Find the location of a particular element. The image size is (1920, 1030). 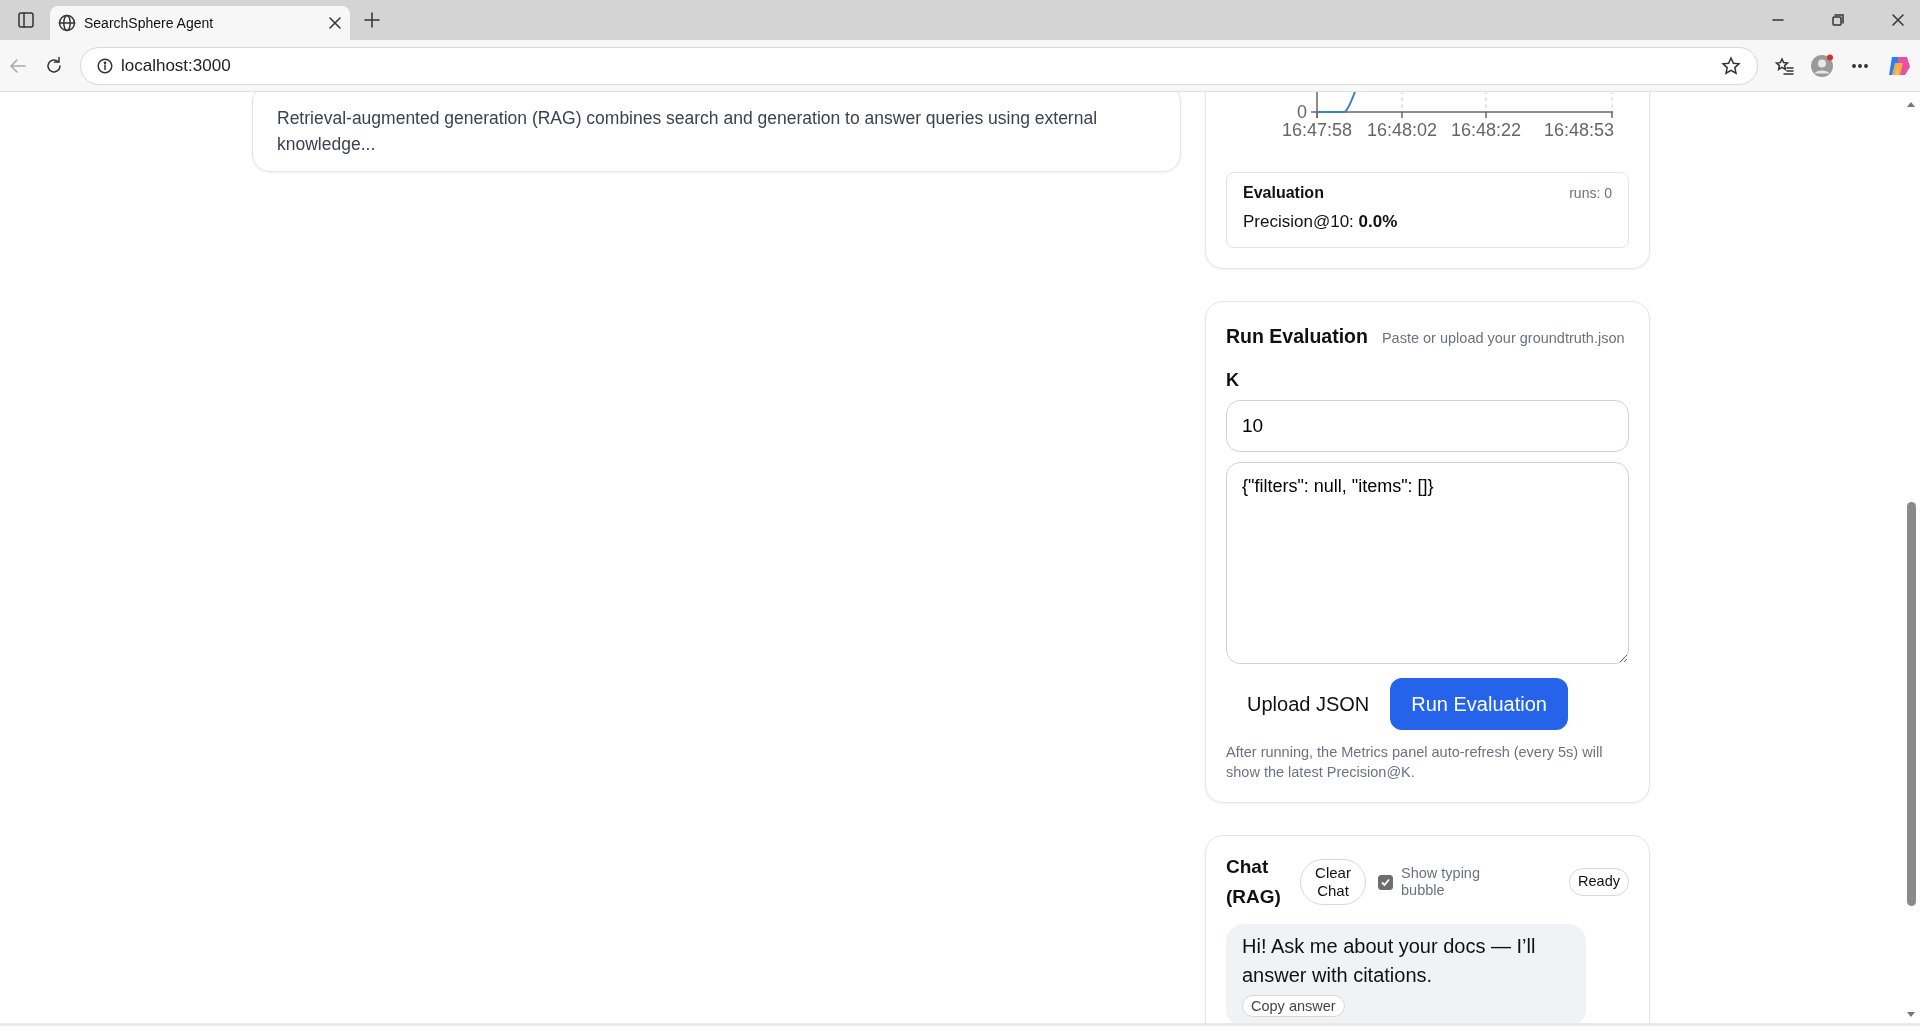

message-text: Hi! Ask me about your docs — I’ll answer with citations. is located at coordinates (1389, 961).